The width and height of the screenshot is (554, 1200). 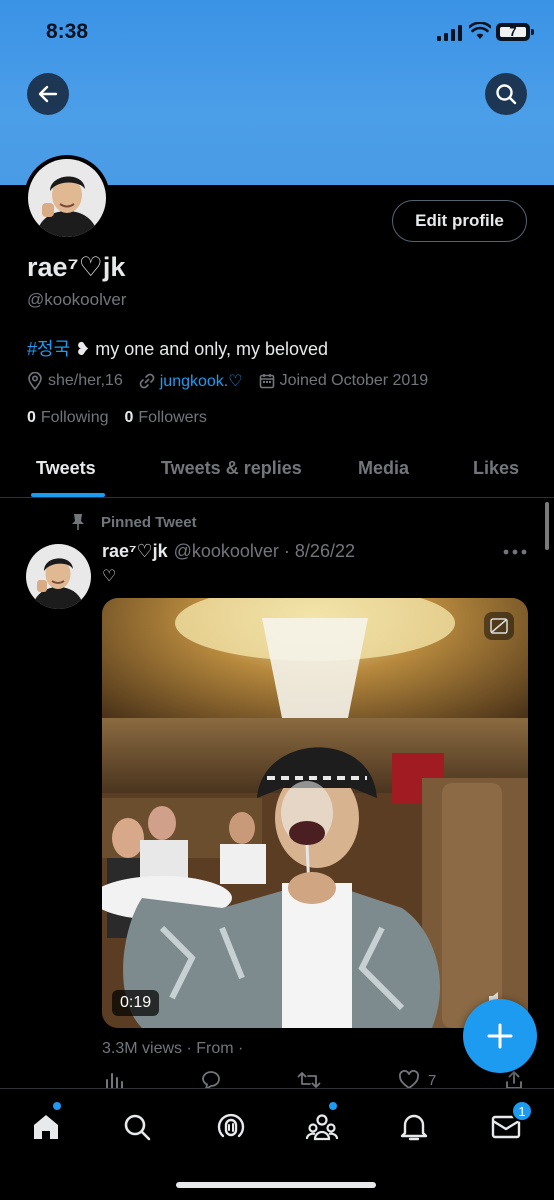 I want to click on display-name: rae⁷♡jk, so click(x=76, y=267).